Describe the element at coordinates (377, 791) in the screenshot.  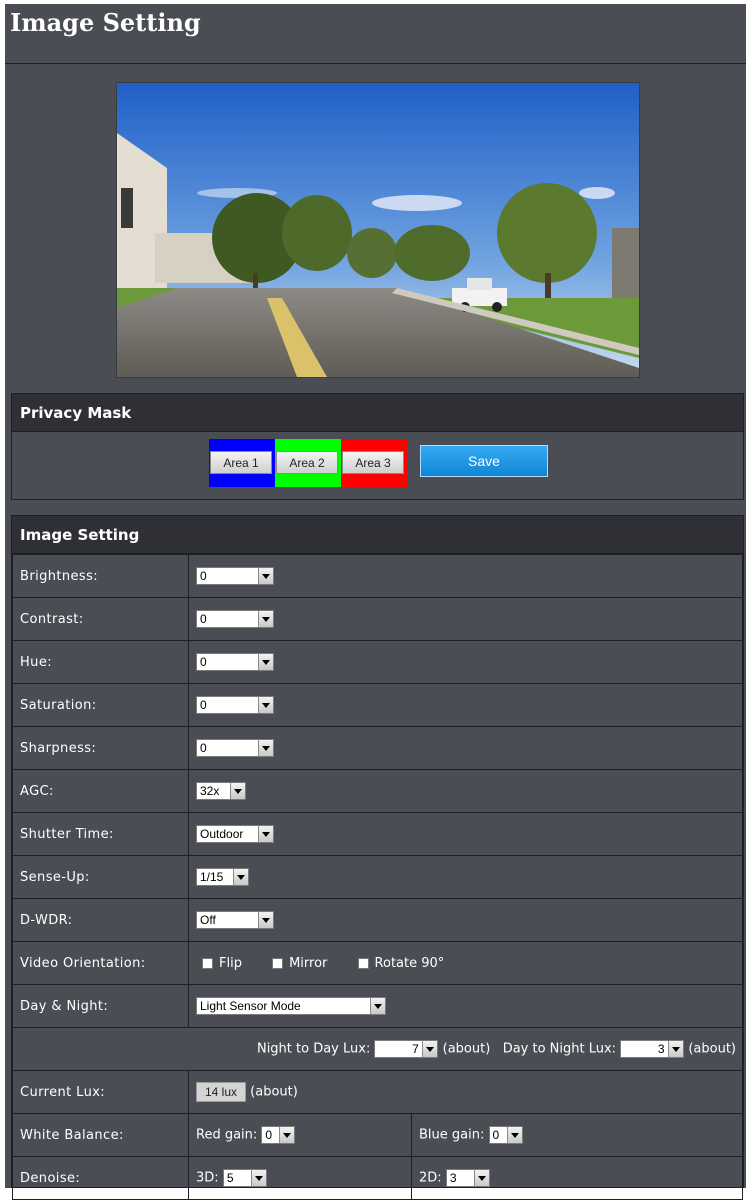
I see `agc-row: AGC: 32x` at that location.